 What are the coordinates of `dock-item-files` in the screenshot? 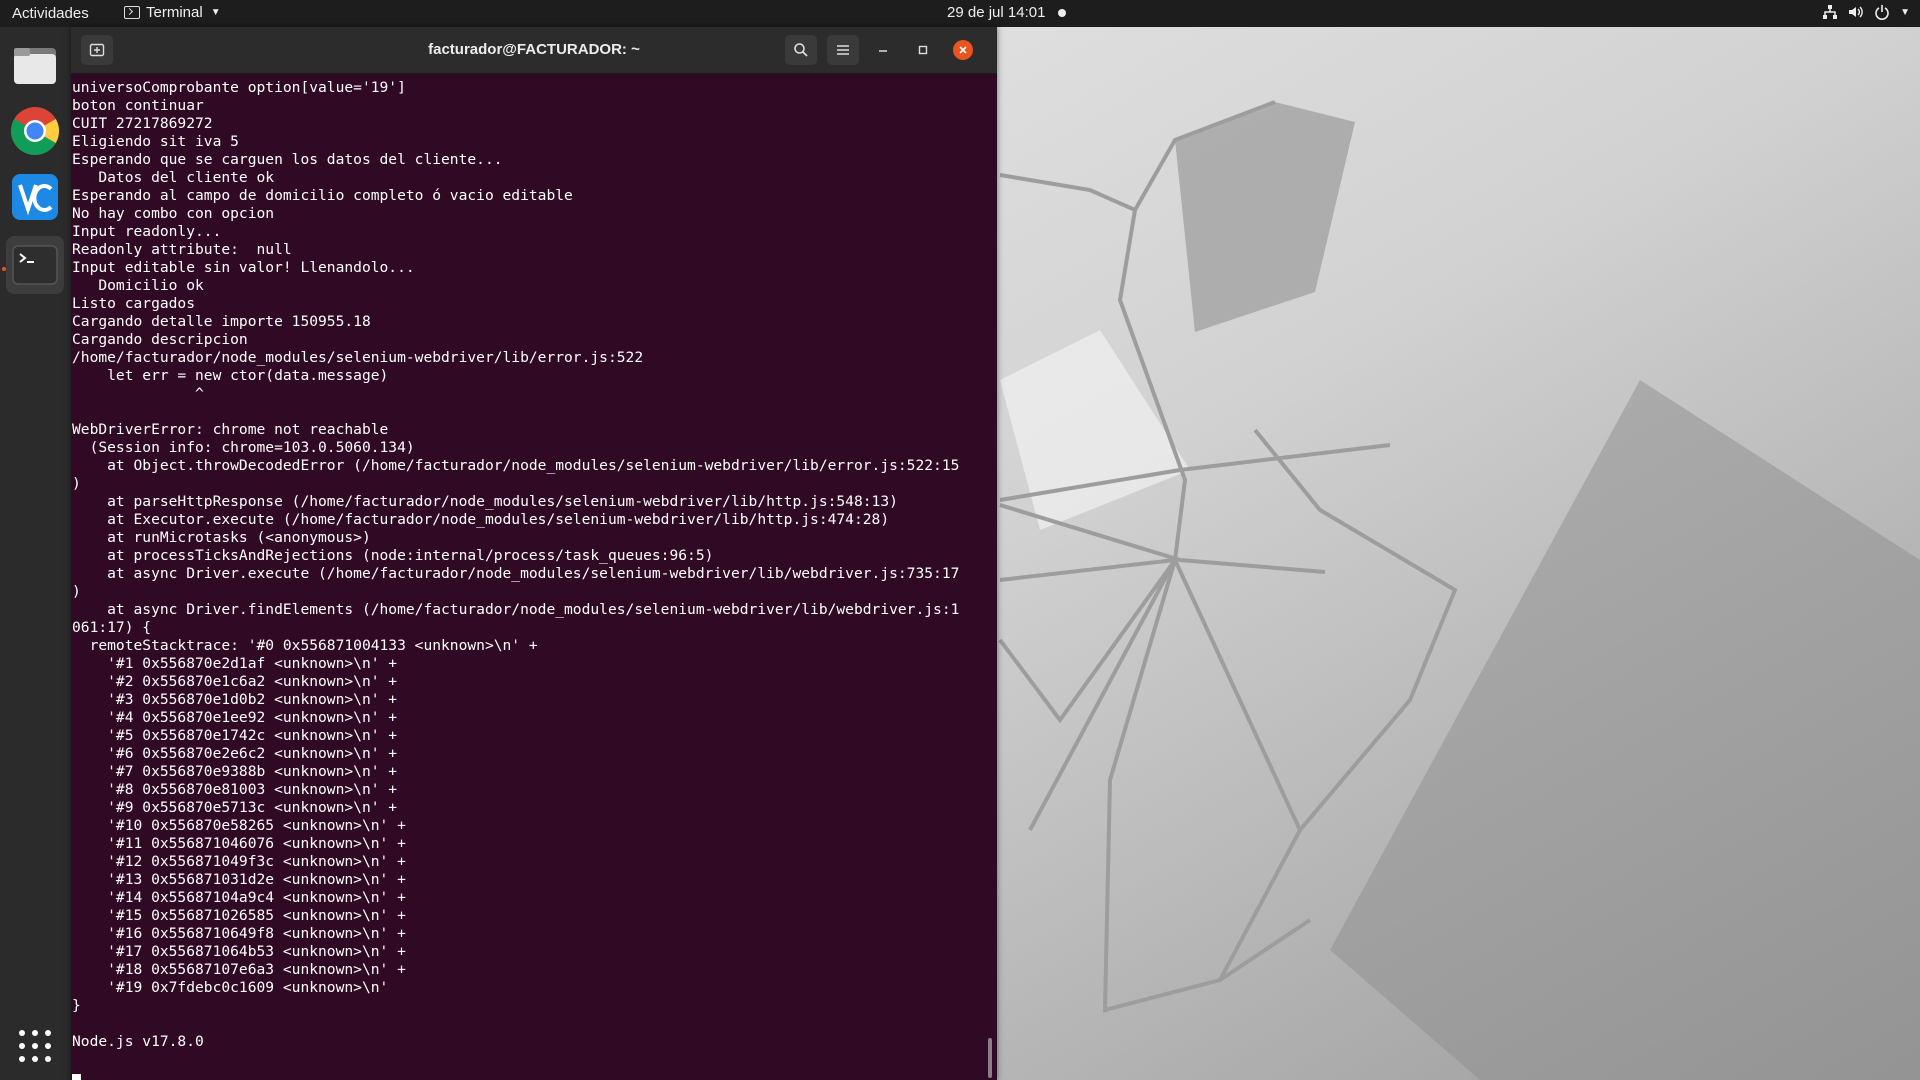 It's located at (35, 65).